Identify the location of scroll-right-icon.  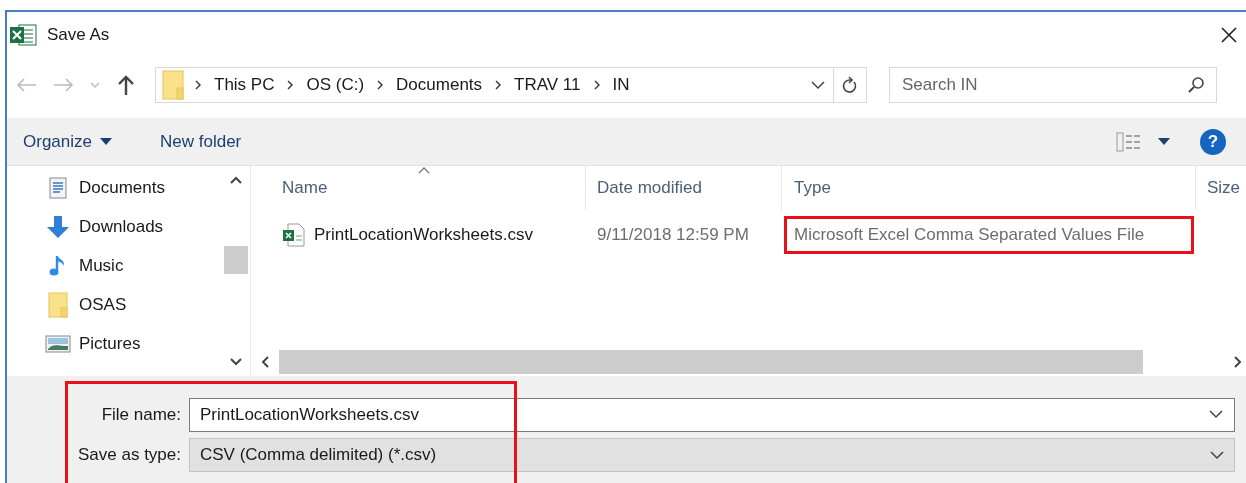
(1238, 362).